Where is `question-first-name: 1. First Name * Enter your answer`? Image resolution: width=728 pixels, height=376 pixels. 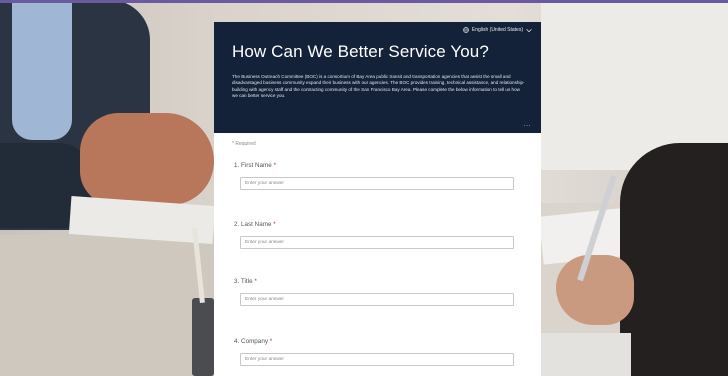 question-first-name: 1. First Name * Enter your answer is located at coordinates (379, 176).